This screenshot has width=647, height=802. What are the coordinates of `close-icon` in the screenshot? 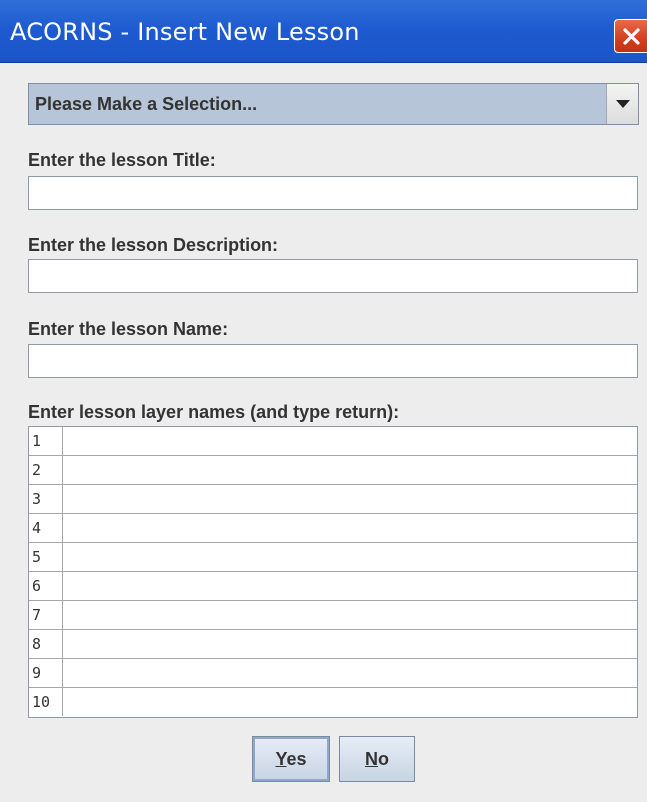 It's located at (631, 36).